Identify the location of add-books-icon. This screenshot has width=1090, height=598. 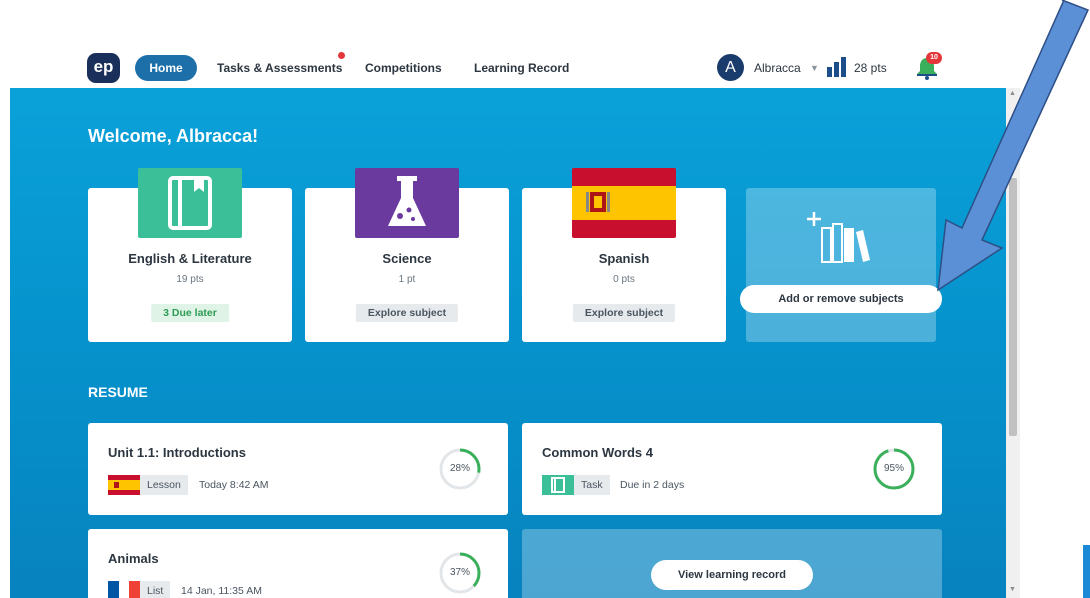
(838, 237).